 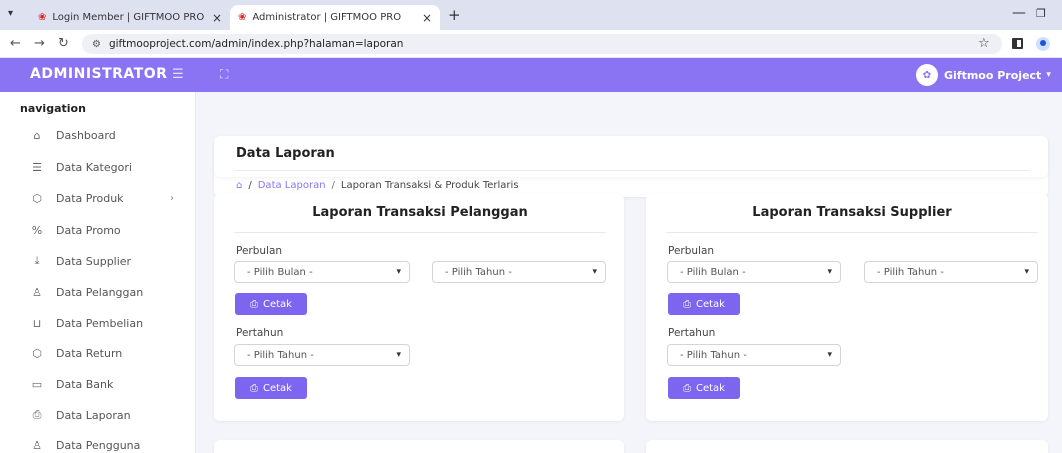 What do you see at coordinates (993, 75) in the screenshot?
I see `user-name: Giftmoo Project` at bounding box center [993, 75].